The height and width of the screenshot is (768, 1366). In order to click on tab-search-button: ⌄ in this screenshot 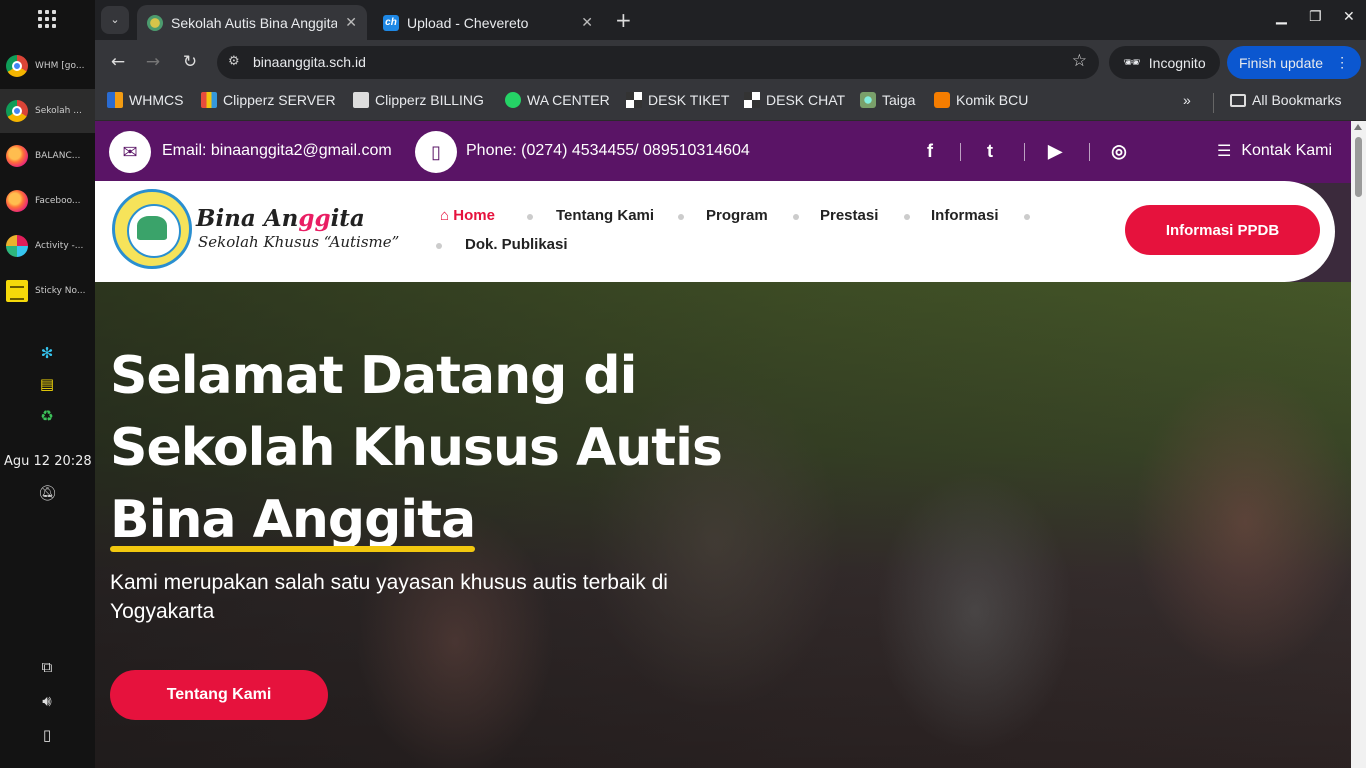, I will do `click(115, 20)`.